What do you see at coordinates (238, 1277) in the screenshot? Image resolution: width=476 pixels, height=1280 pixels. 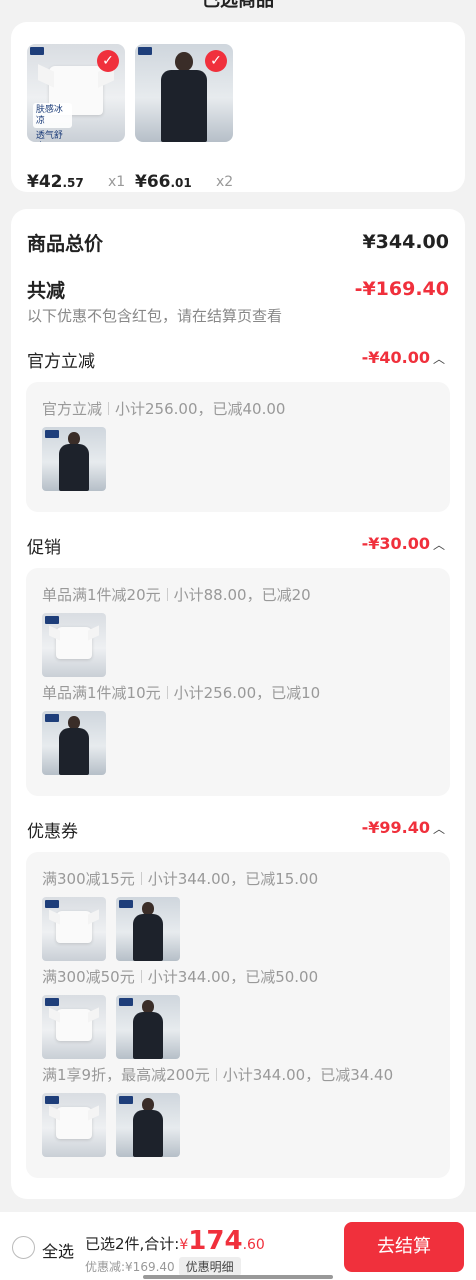 I see `home-indicator` at bounding box center [238, 1277].